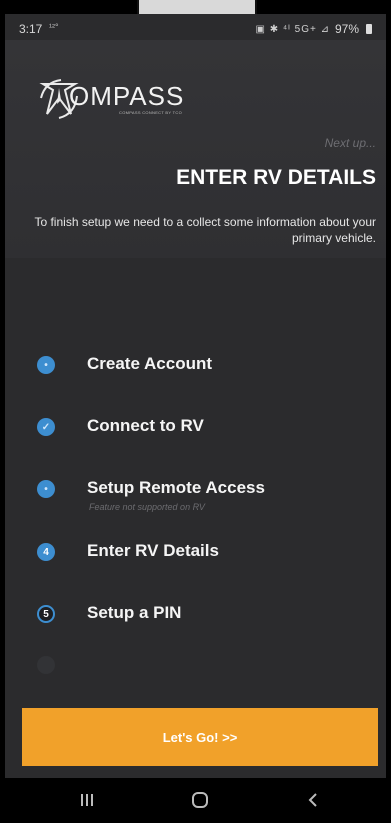 This screenshot has height=823, width=391. Describe the element at coordinates (127, 96) in the screenshot. I see `logo-wordmark: OMPASS` at that location.